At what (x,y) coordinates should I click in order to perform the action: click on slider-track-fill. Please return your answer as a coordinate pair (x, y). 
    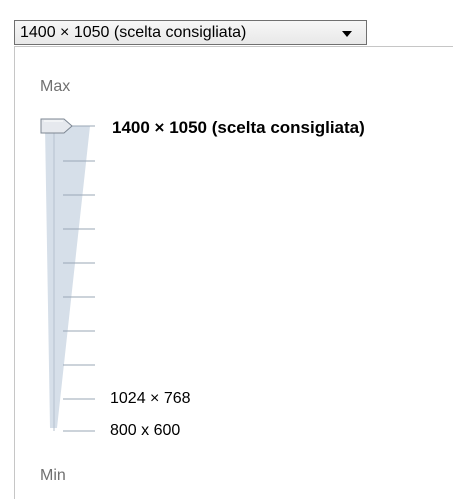
    Looking at the image, I should click on (67, 277).